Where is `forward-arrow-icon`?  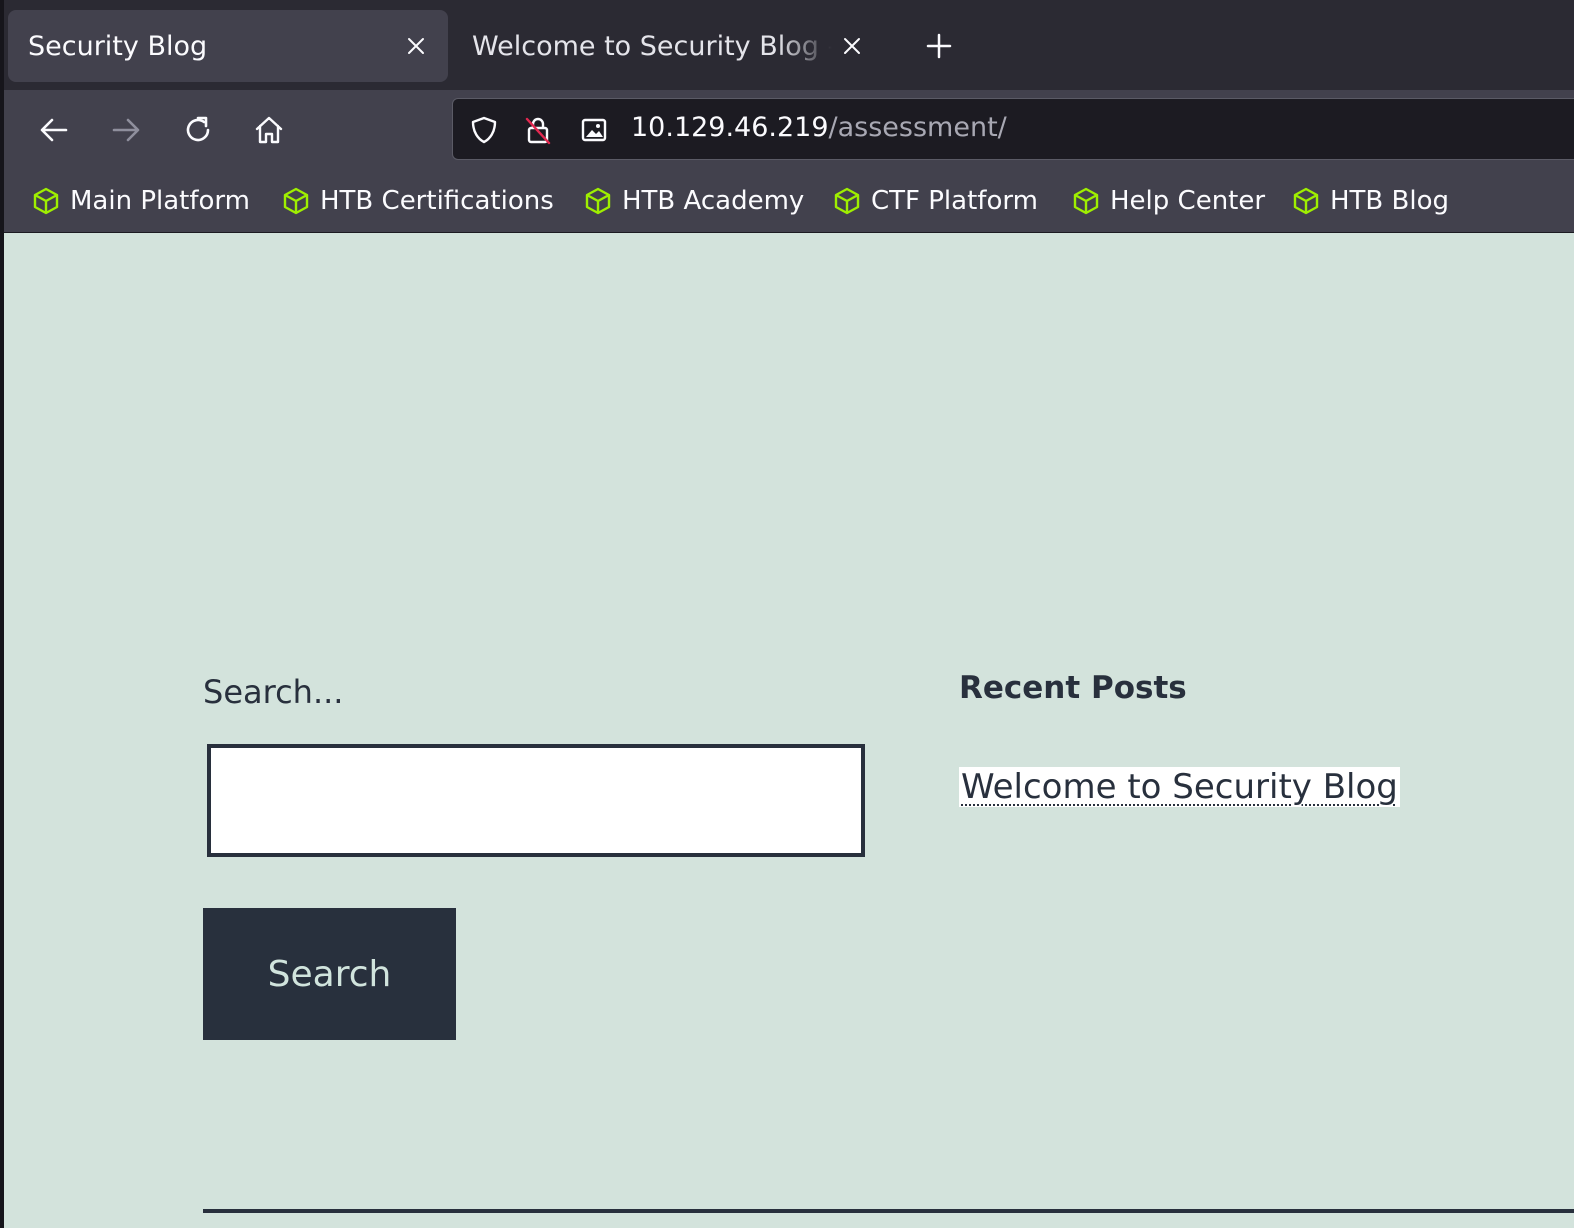 forward-arrow-icon is located at coordinates (126, 130).